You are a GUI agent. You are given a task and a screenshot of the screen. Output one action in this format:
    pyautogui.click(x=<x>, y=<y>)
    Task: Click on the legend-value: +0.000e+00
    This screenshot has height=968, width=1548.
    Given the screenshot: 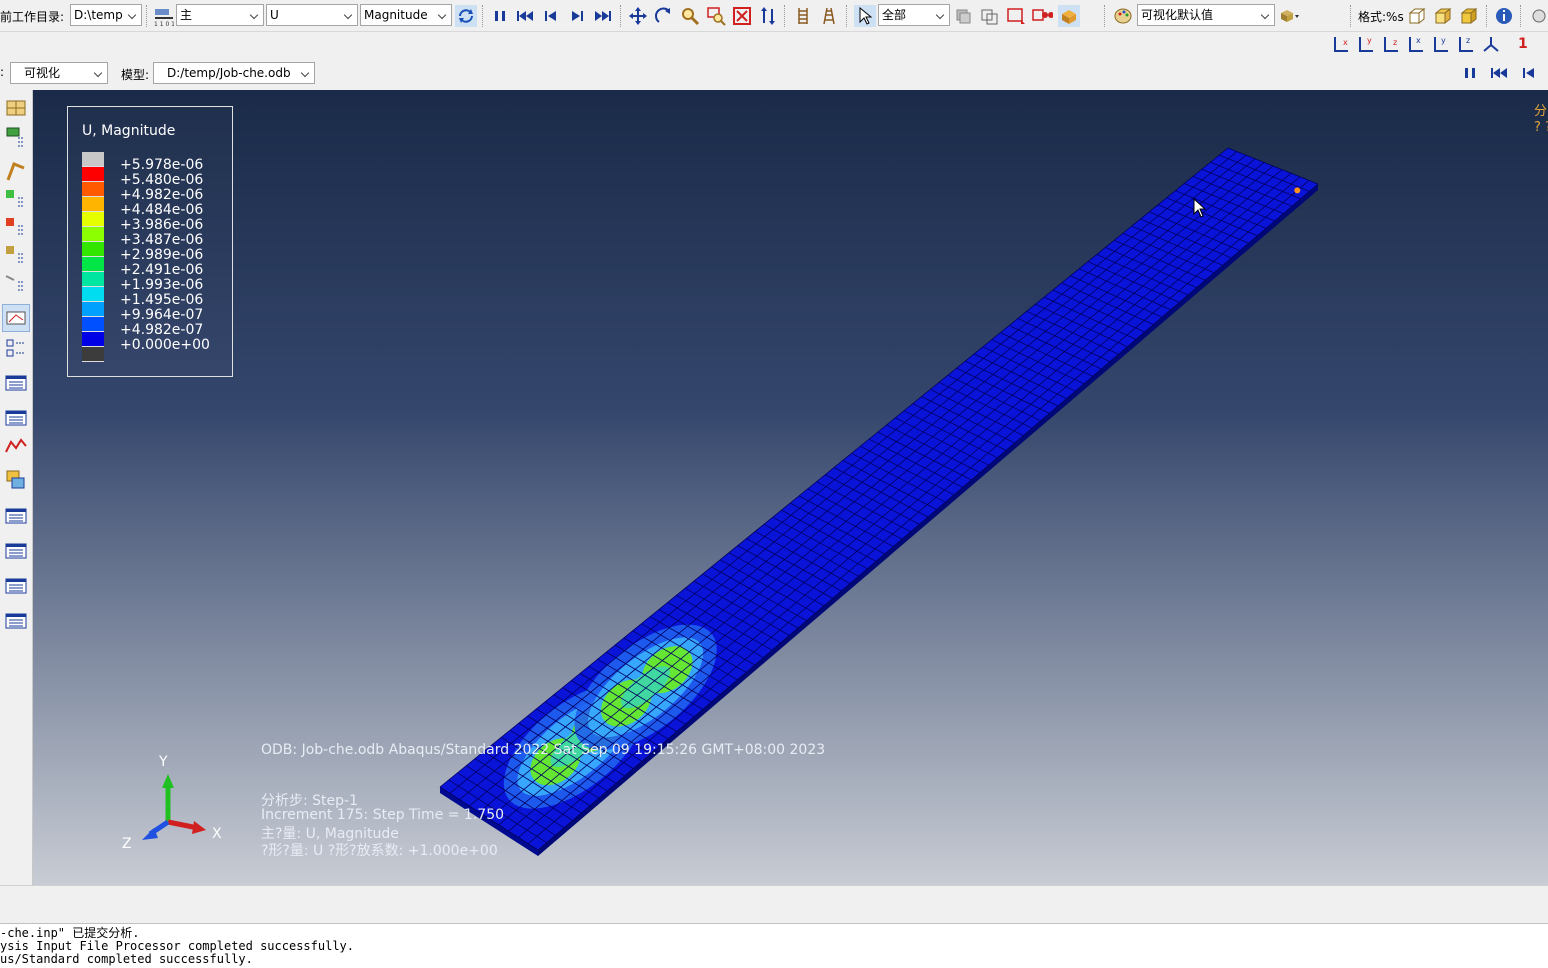 What is the action you would take?
    pyautogui.click(x=165, y=345)
    